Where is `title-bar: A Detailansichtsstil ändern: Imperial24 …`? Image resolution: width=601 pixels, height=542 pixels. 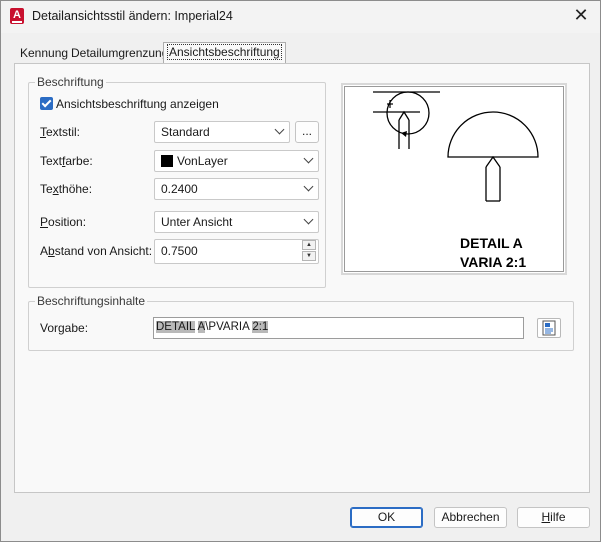
title-bar: A Detailansichtsstil ändern: Imperial24 … is located at coordinates (300, 17).